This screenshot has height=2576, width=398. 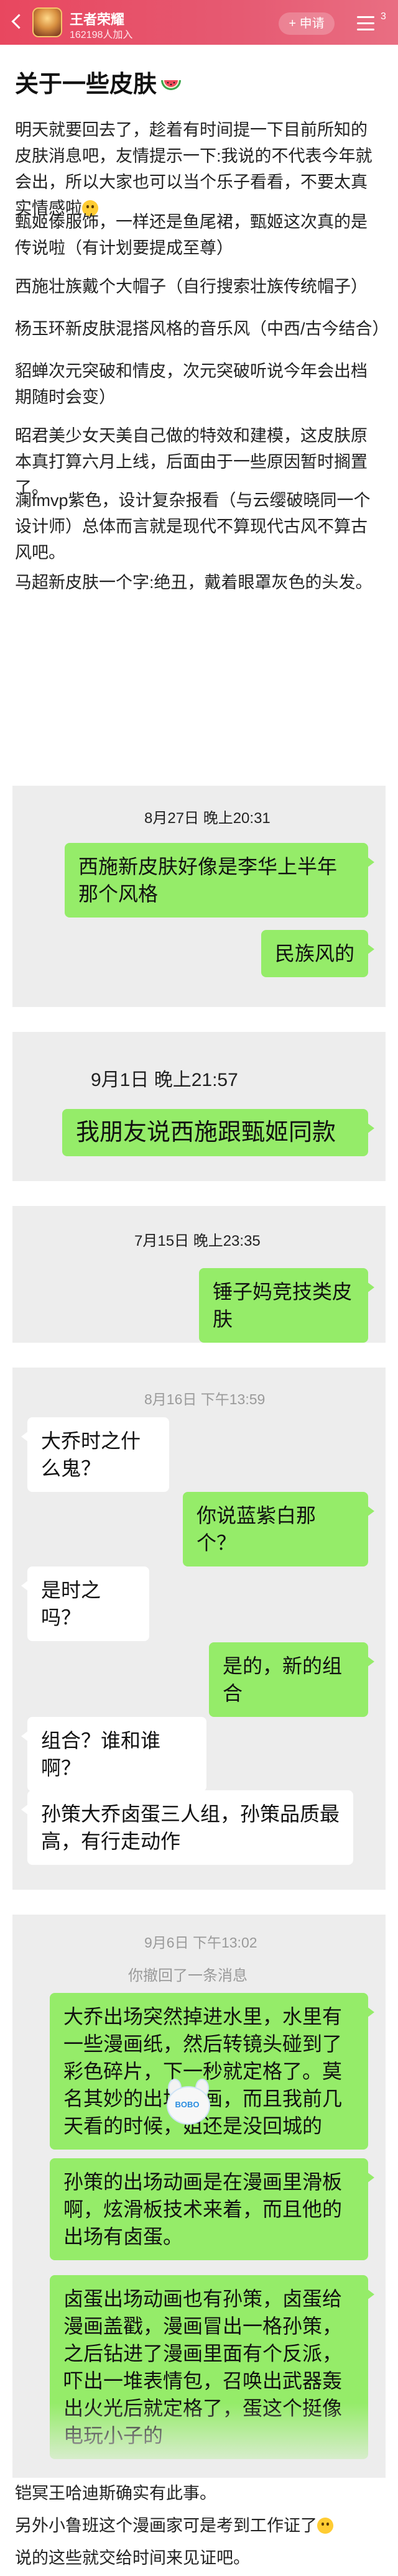 I want to click on chat-bubble-sent: 你说蓝紫白那个？, so click(x=278, y=1529).